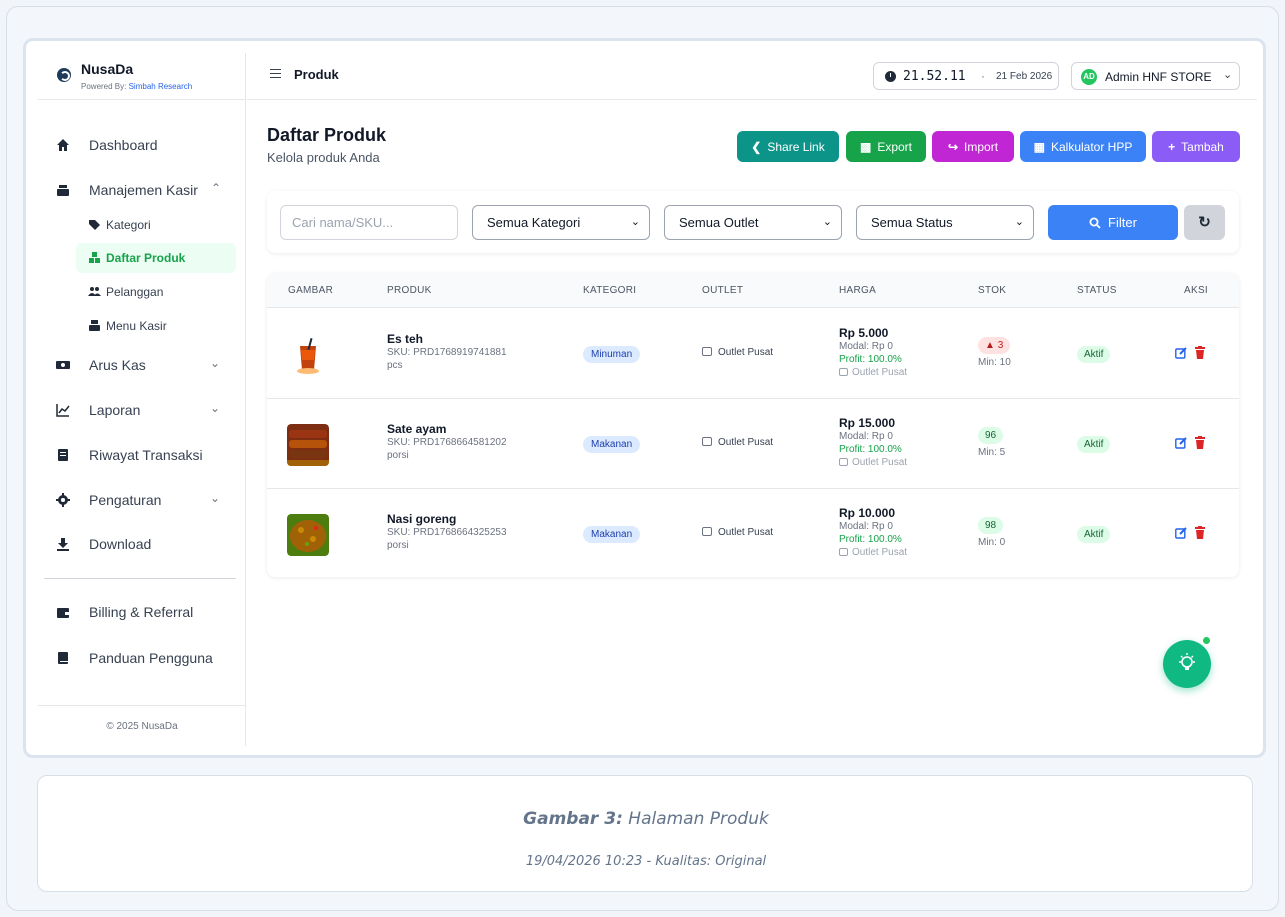 The image size is (1285, 917). I want to click on plus-icon: +, so click(1172, 146).